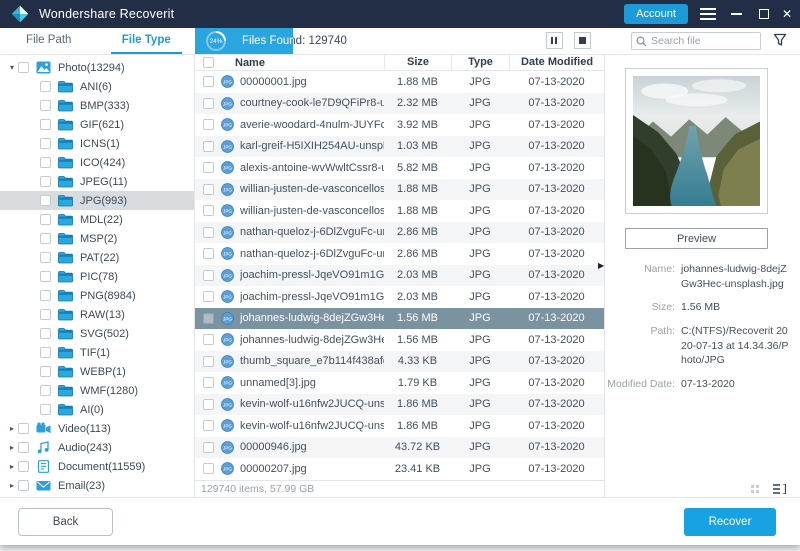 The image size is (800, 551). Describe the element at coordinates (780, 40) in the screenshot. I see `filter-icon` at that location.